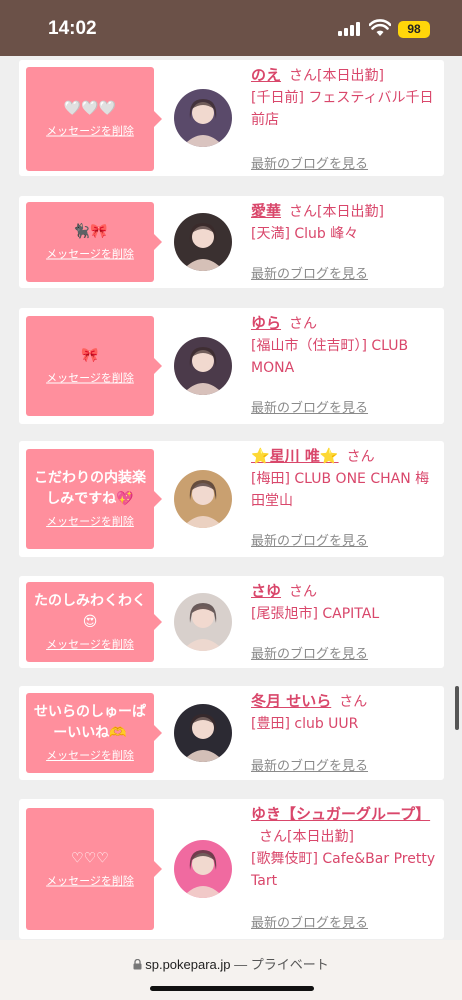 The width and height of the screenshot is (462, 1000). What do you see at coordinates (90, 488) in the screenshot?
I see `message-text: こだわりの内装楽しみですね💖` at bounding box center [90, 488].